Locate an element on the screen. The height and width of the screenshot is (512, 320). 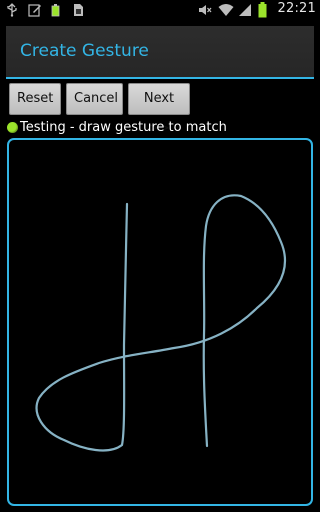
sim-icon is located at coordinates (79, 9).